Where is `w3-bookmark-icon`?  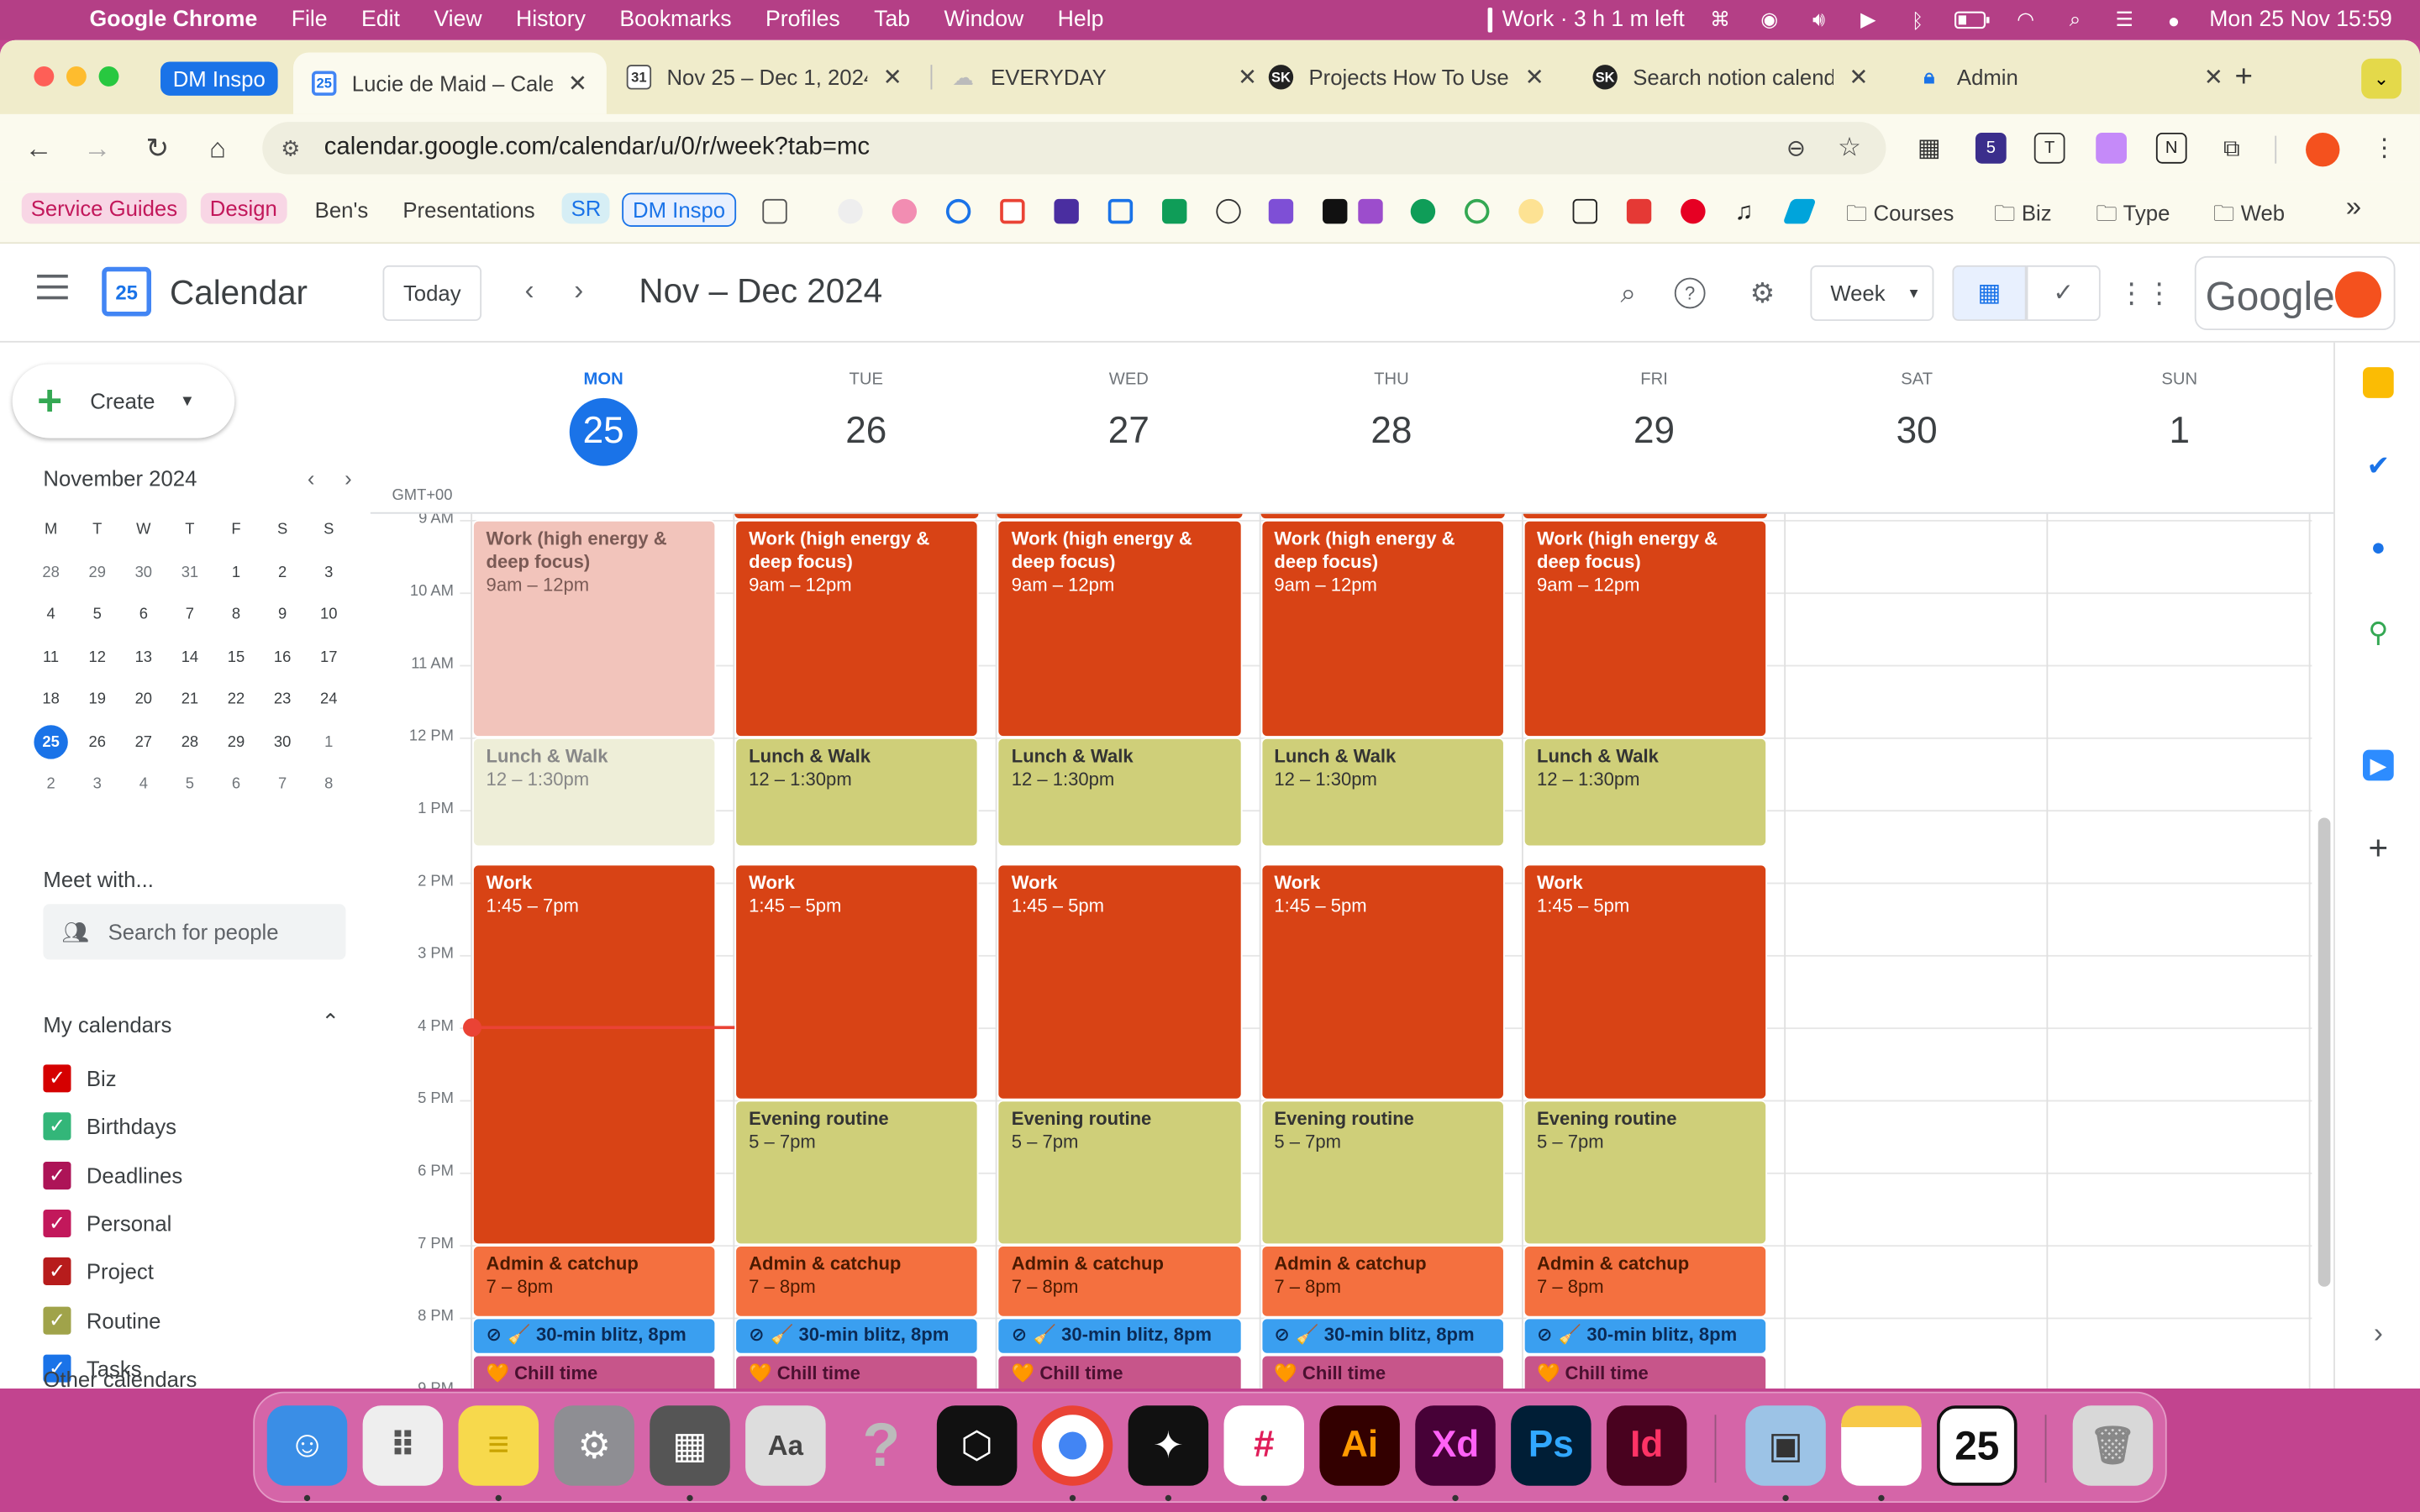
w3-bookmark-icon is located at coordinates (1423, 211).